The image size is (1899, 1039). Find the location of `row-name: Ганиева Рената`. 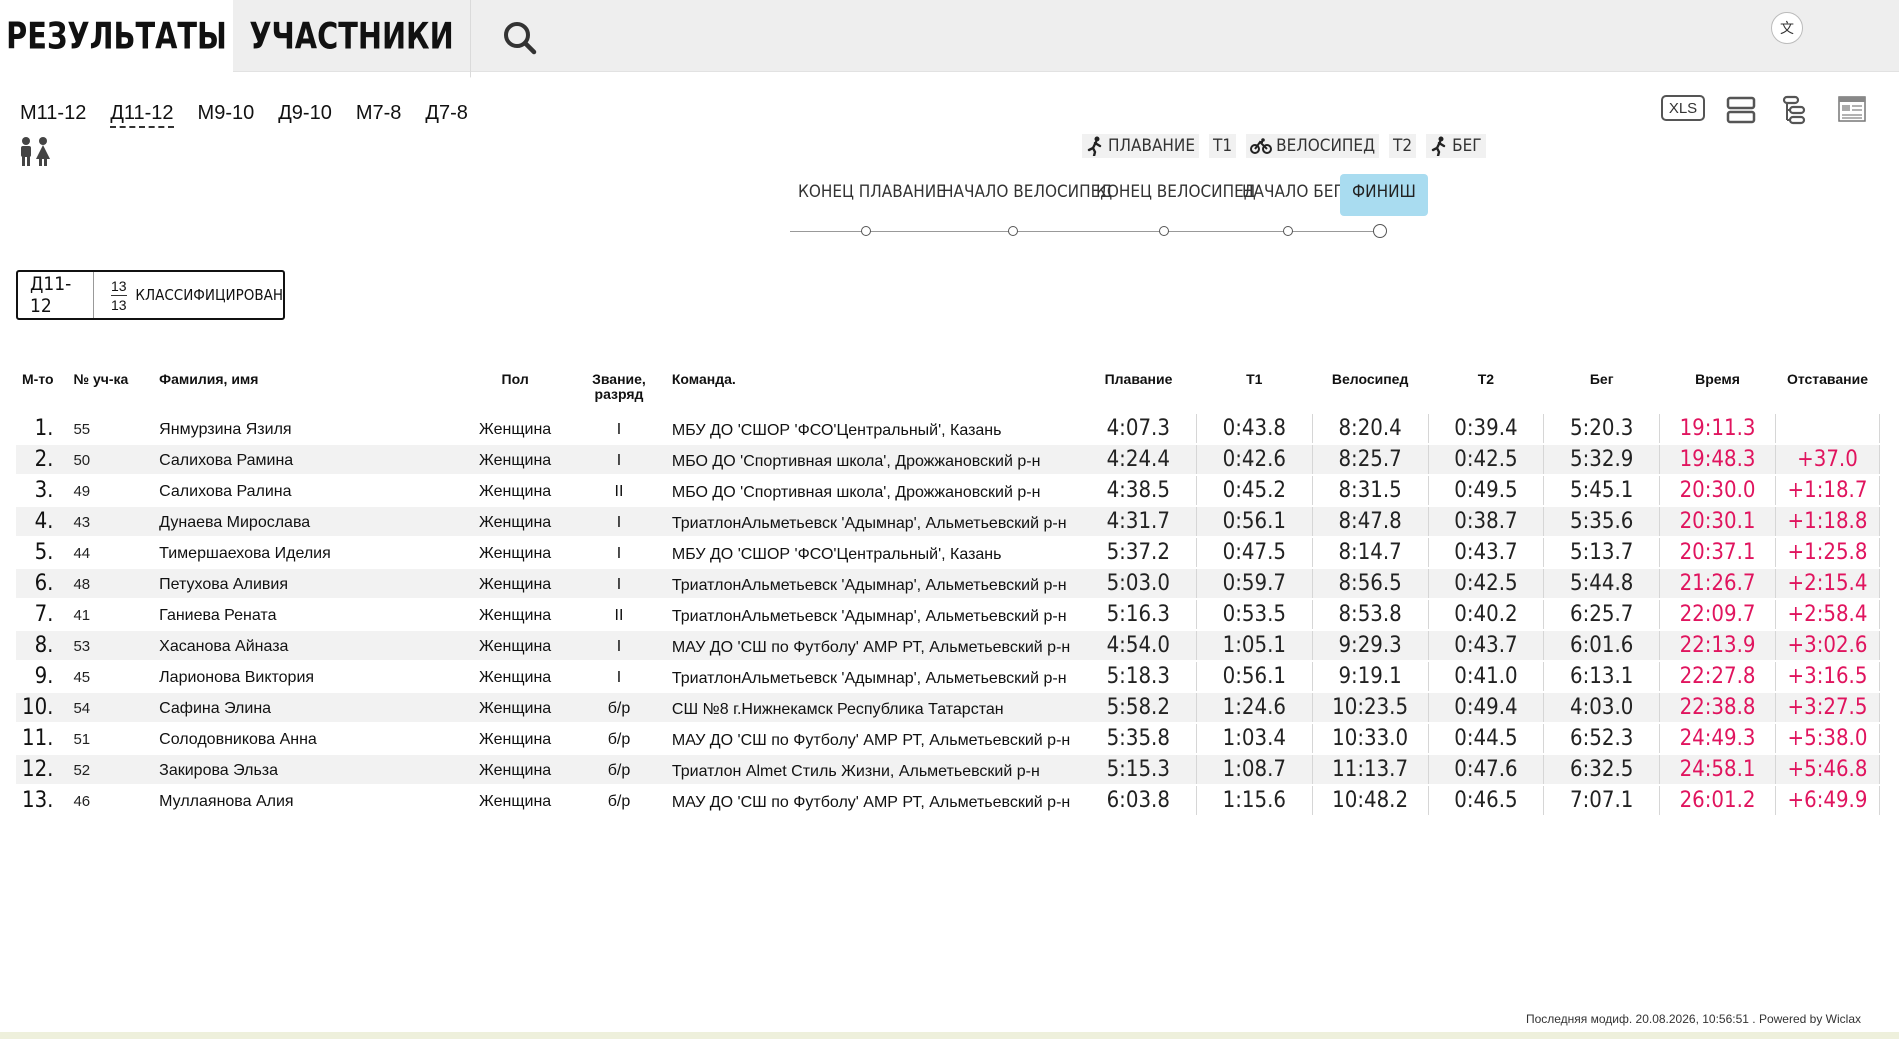

row-name: Ганиева Рената is located at coordinates (306, 615).